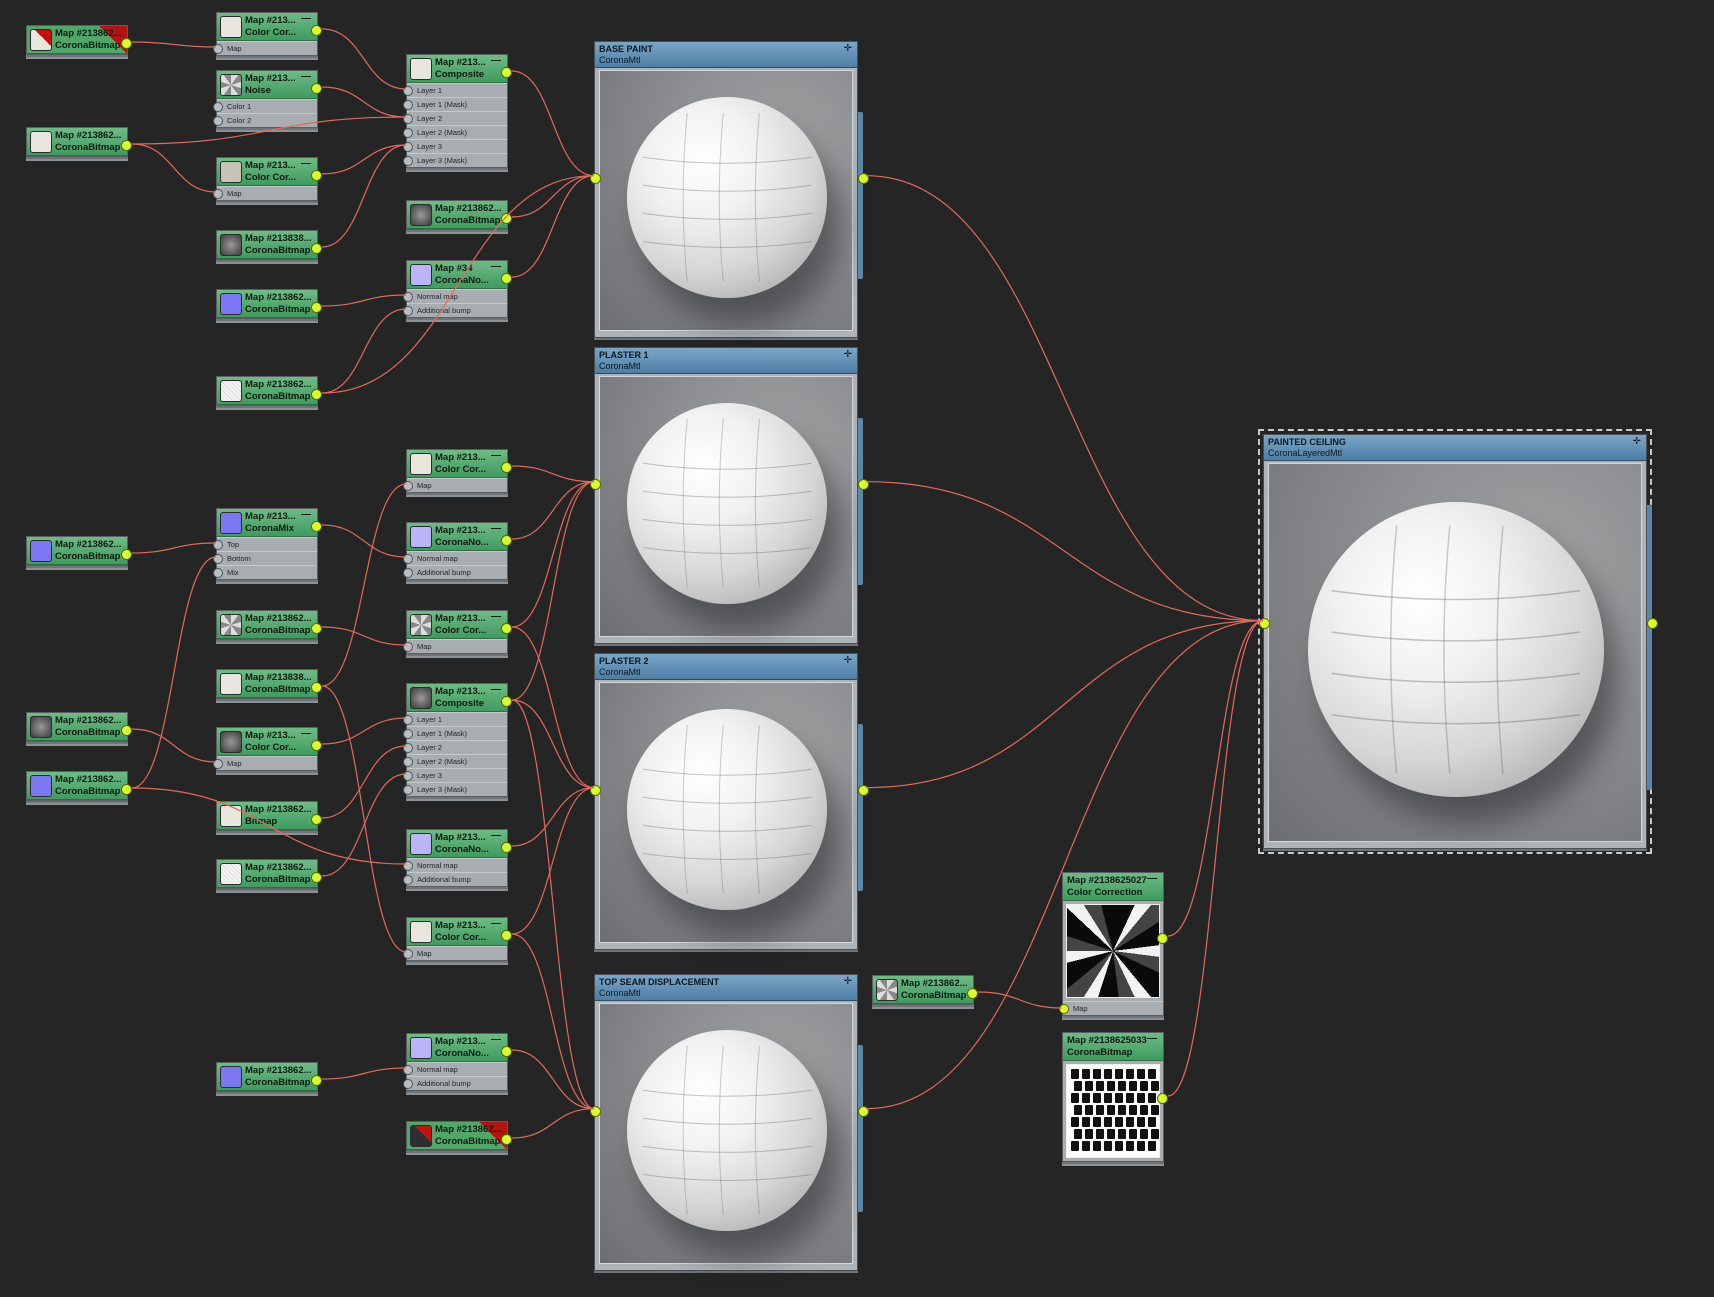  Describe the element at coordinates (729, 801) in the screenshot. I see `material-node-plaster-2: PLASTER 2 CoronaMtl ✛` at that location.